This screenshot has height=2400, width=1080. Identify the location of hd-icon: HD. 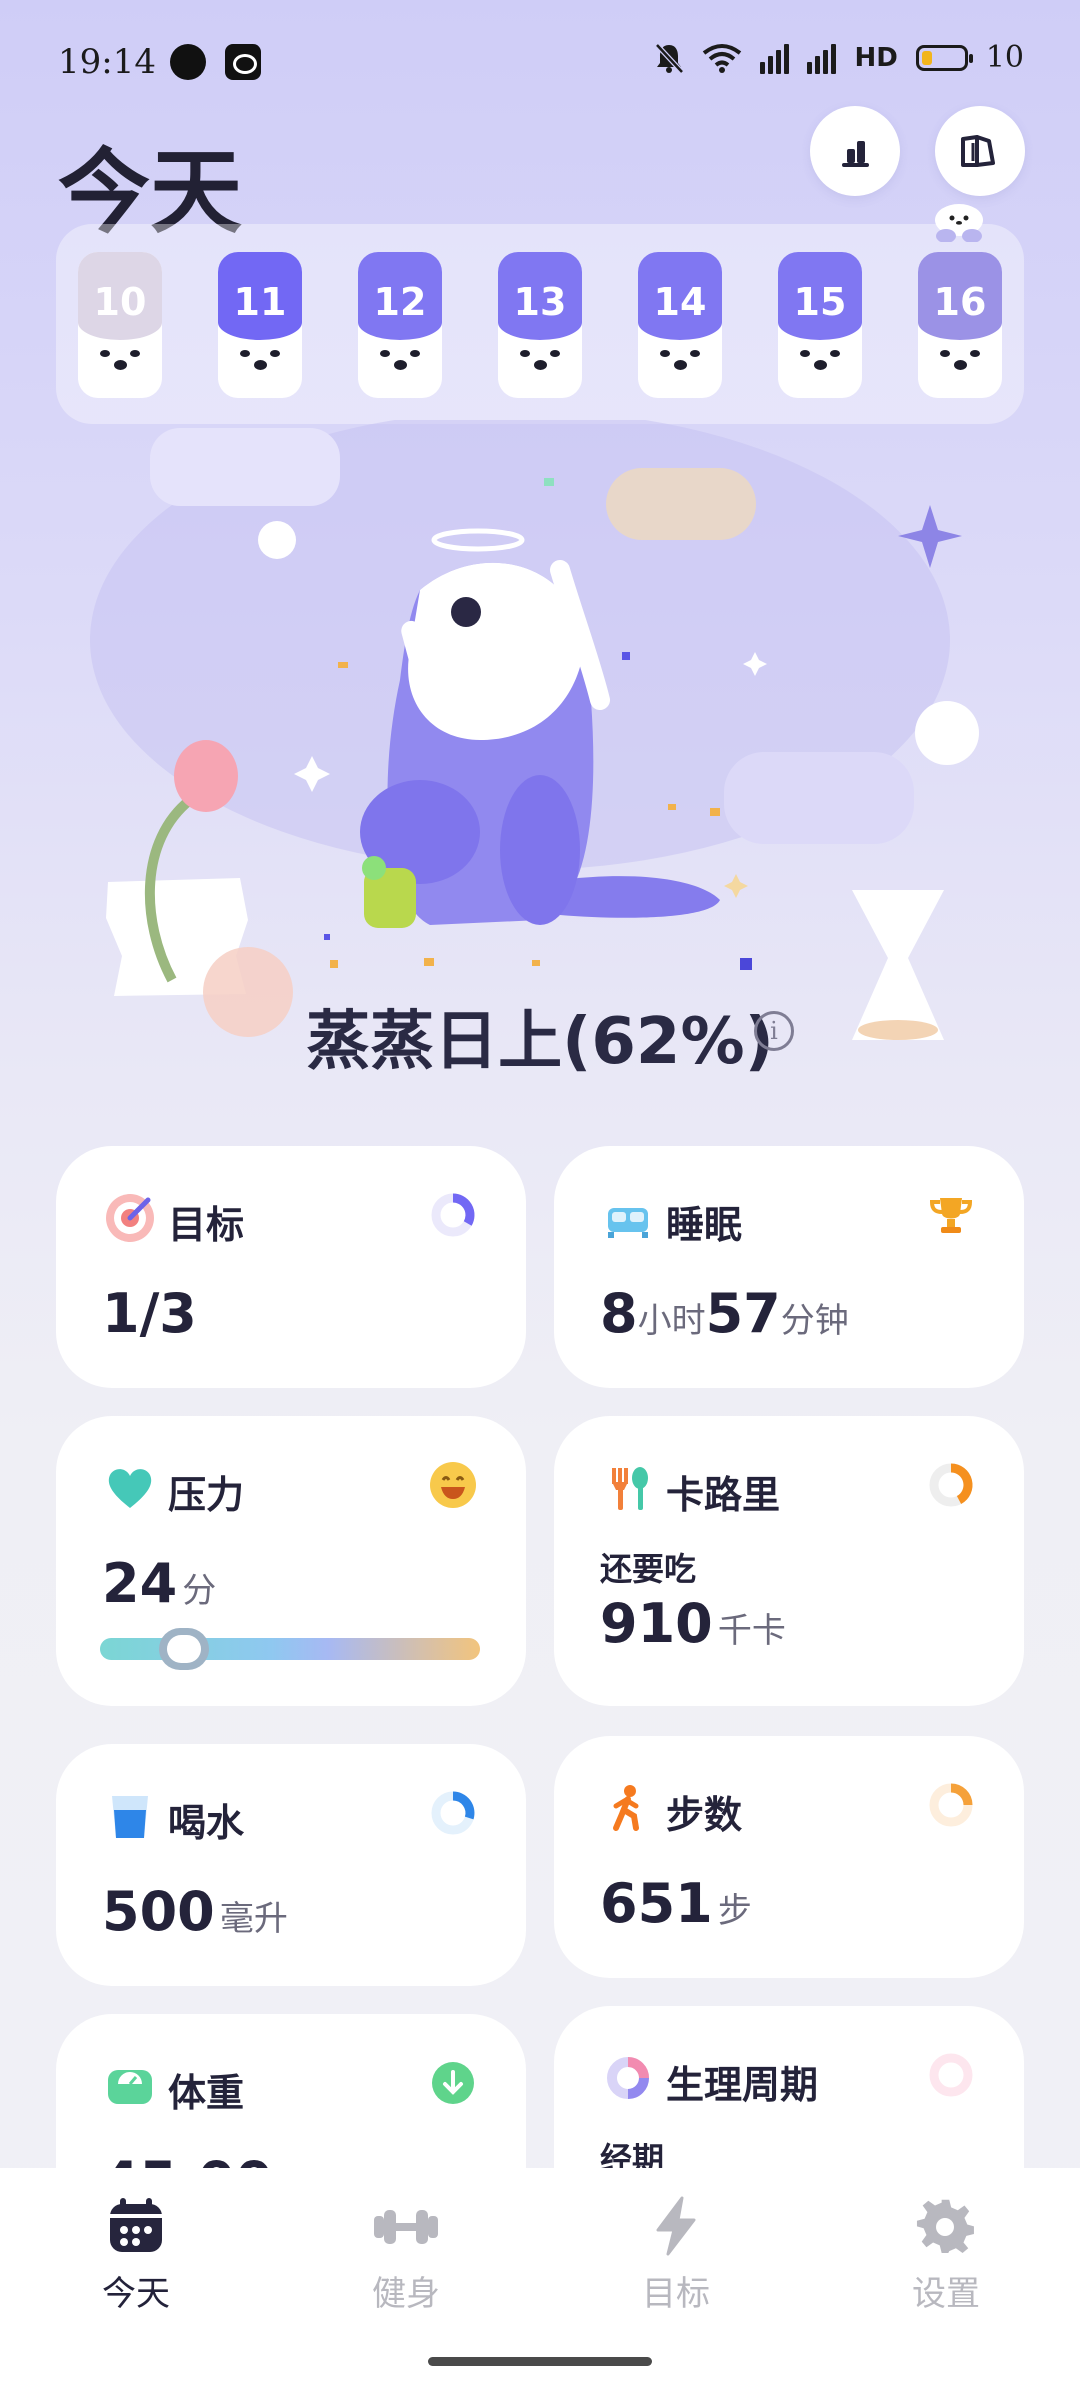
(876, 57).